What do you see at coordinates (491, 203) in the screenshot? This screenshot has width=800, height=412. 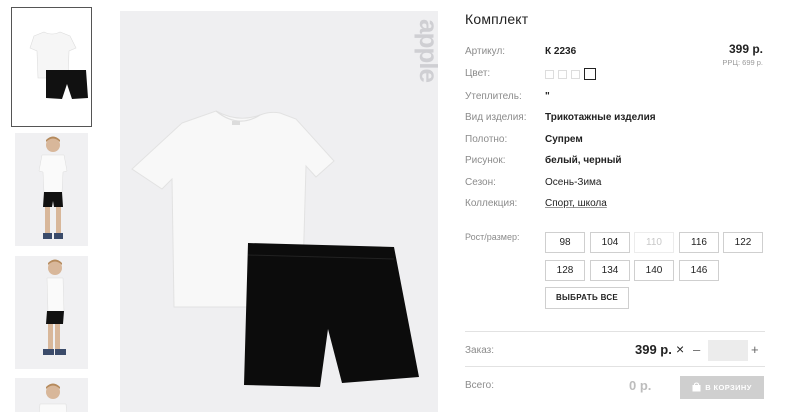 I see `attr-label: Коллекция:` at bounding box center [491, 203].